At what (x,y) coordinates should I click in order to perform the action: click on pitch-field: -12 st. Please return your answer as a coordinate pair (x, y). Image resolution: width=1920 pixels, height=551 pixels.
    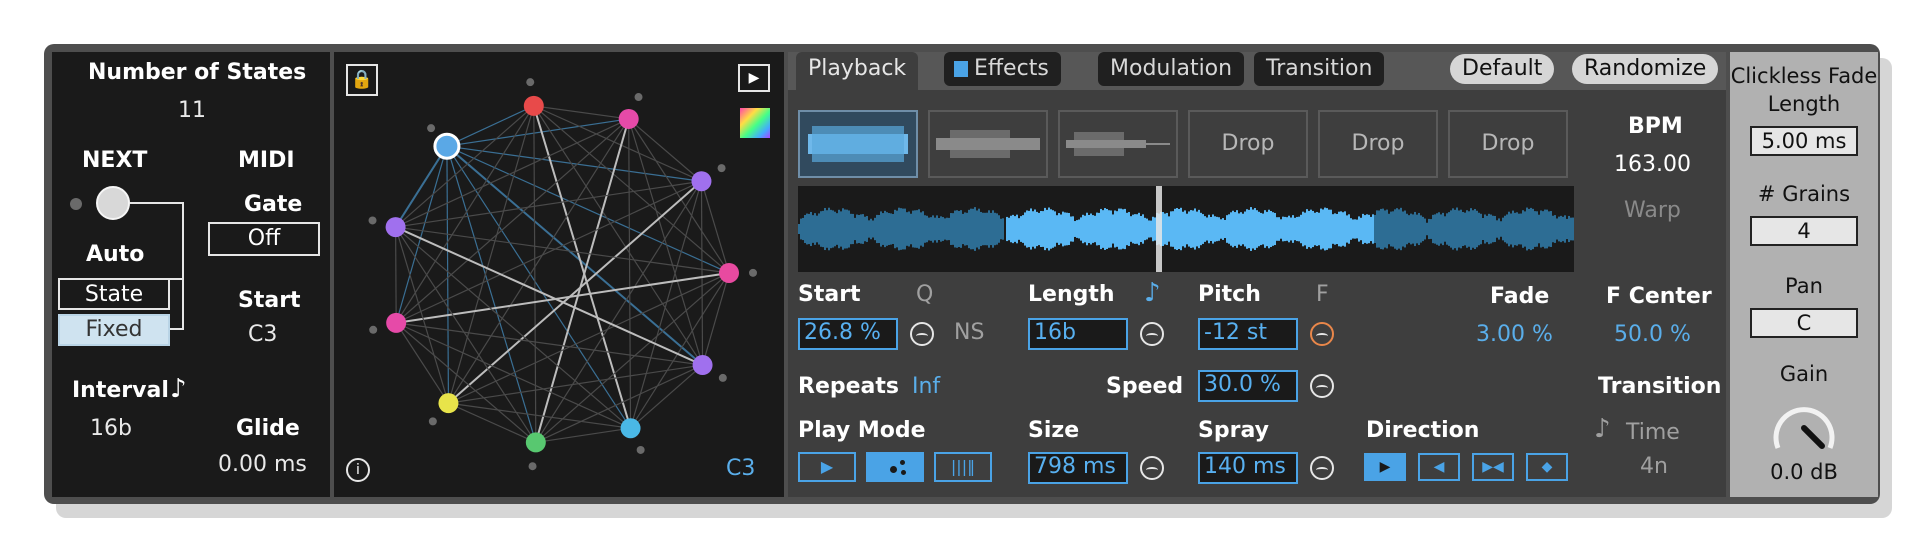
    Looking at the image, I should click on (1248, 334).